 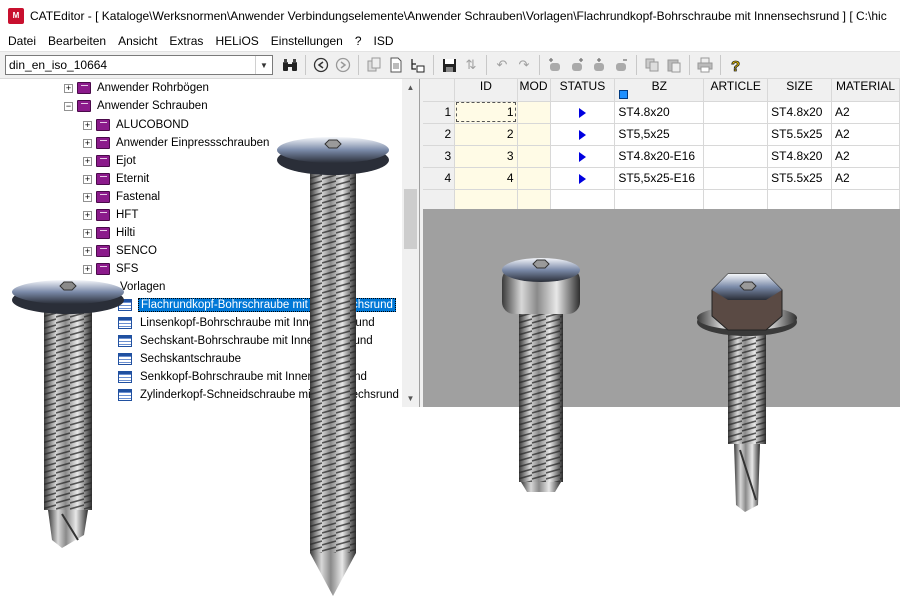 I want to click on screw-pan-head, so click(x=541, y=375).